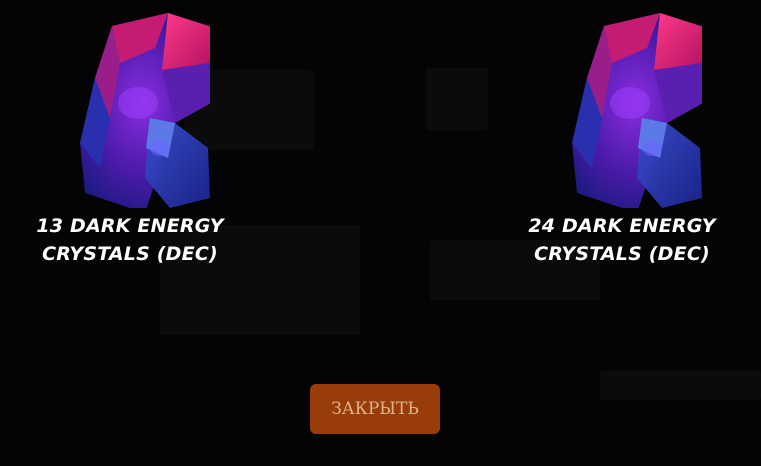 The height and width of the screenshot is (466, 761). I want to click on reward-item: 13 DARK ENERGY CRYSTALS (DEC), so click(130, 138).